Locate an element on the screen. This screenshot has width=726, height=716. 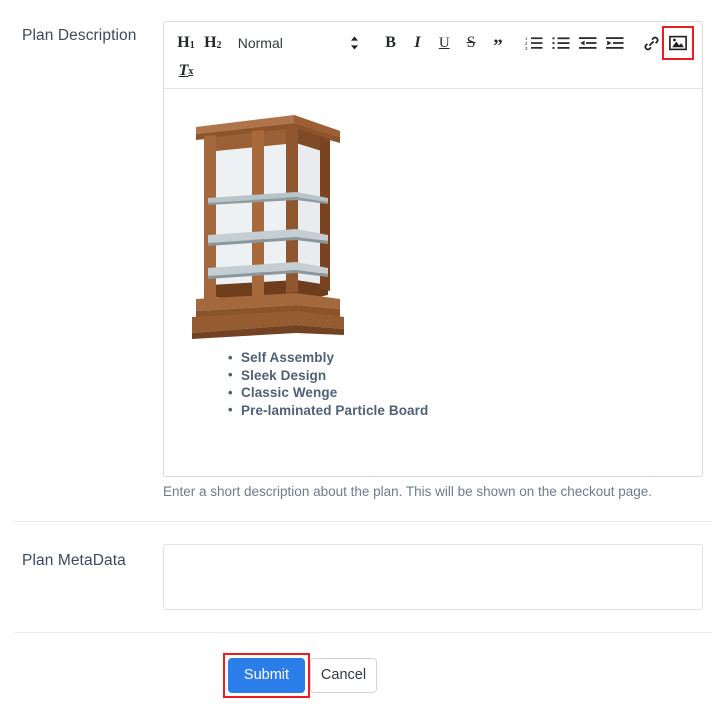
underline-label: U is located at coordinates (444, 42).